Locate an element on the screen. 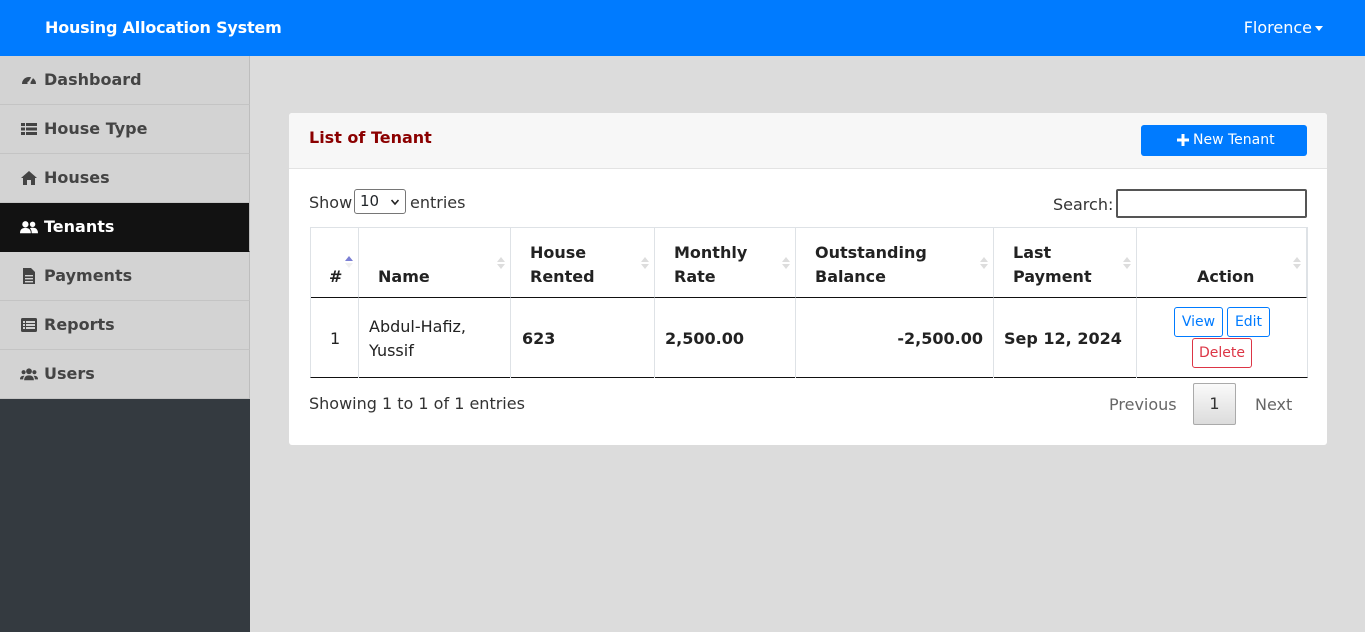 The image size is (1365, 632). sidebar-item-label: Reports is located at coordinates (79, 324).